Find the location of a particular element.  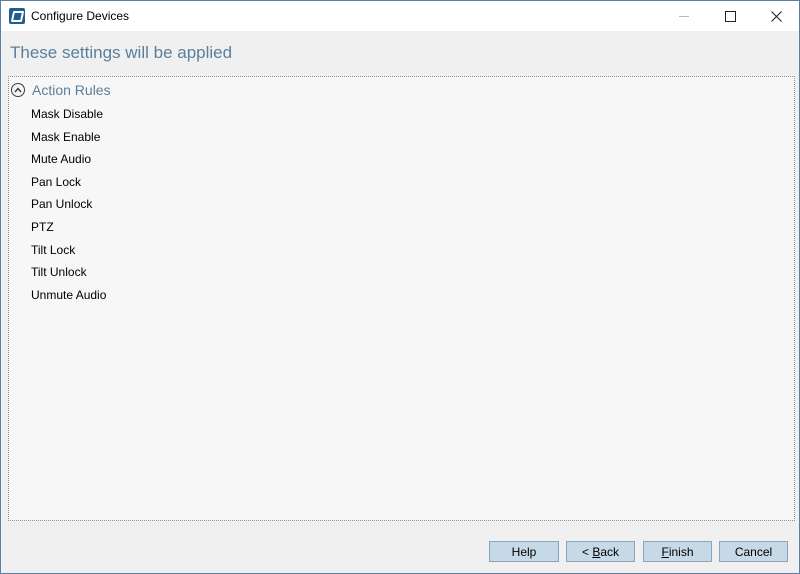

chevron-up-circle-icon is located at coordinates (18, 90).